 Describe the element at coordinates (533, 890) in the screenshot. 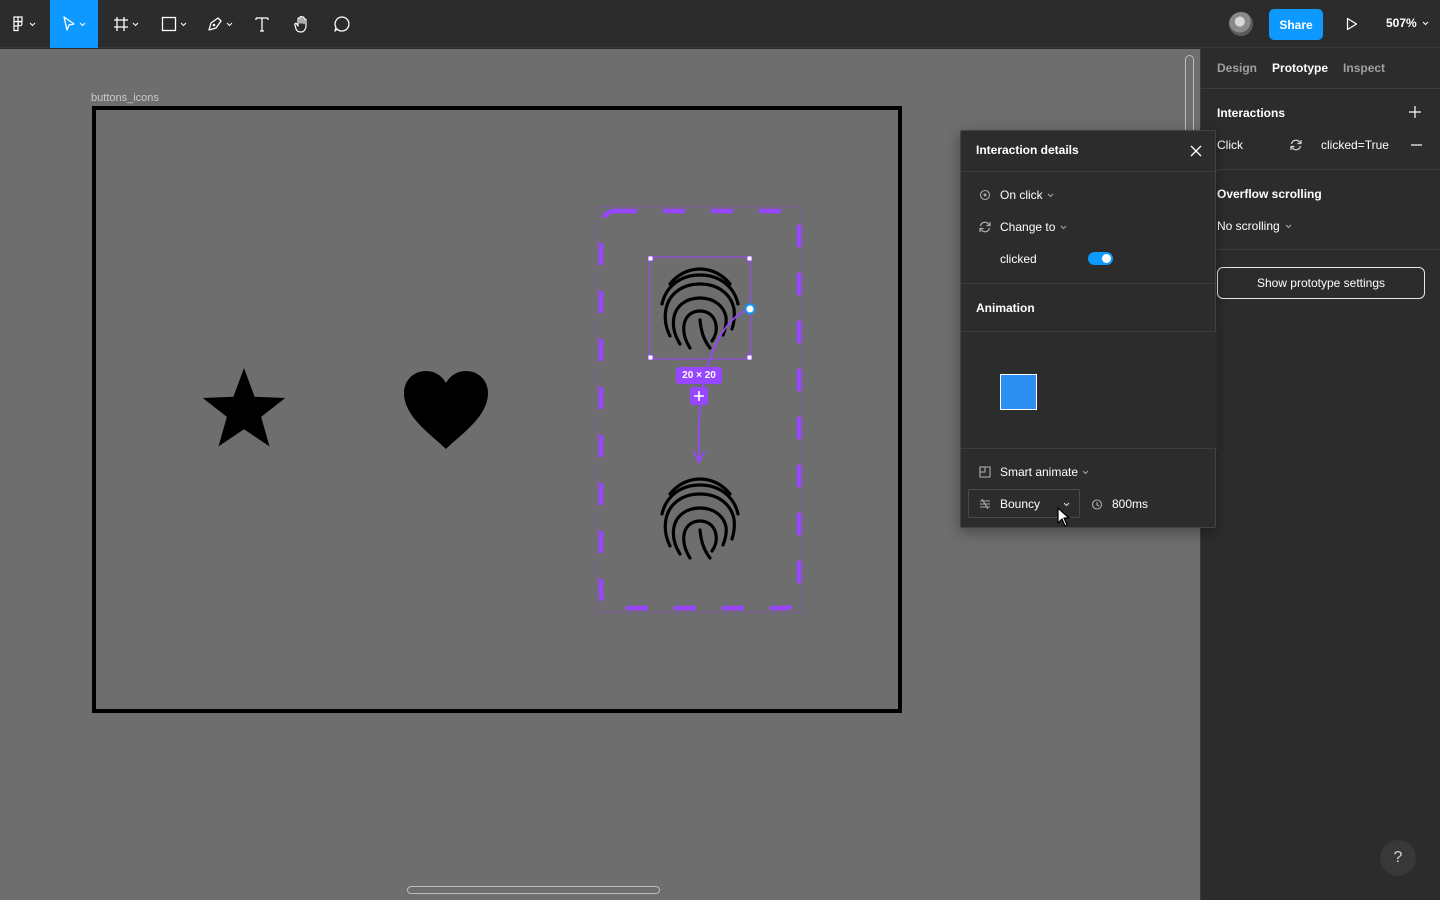

I see `horizontal-scrollbar` at that location.